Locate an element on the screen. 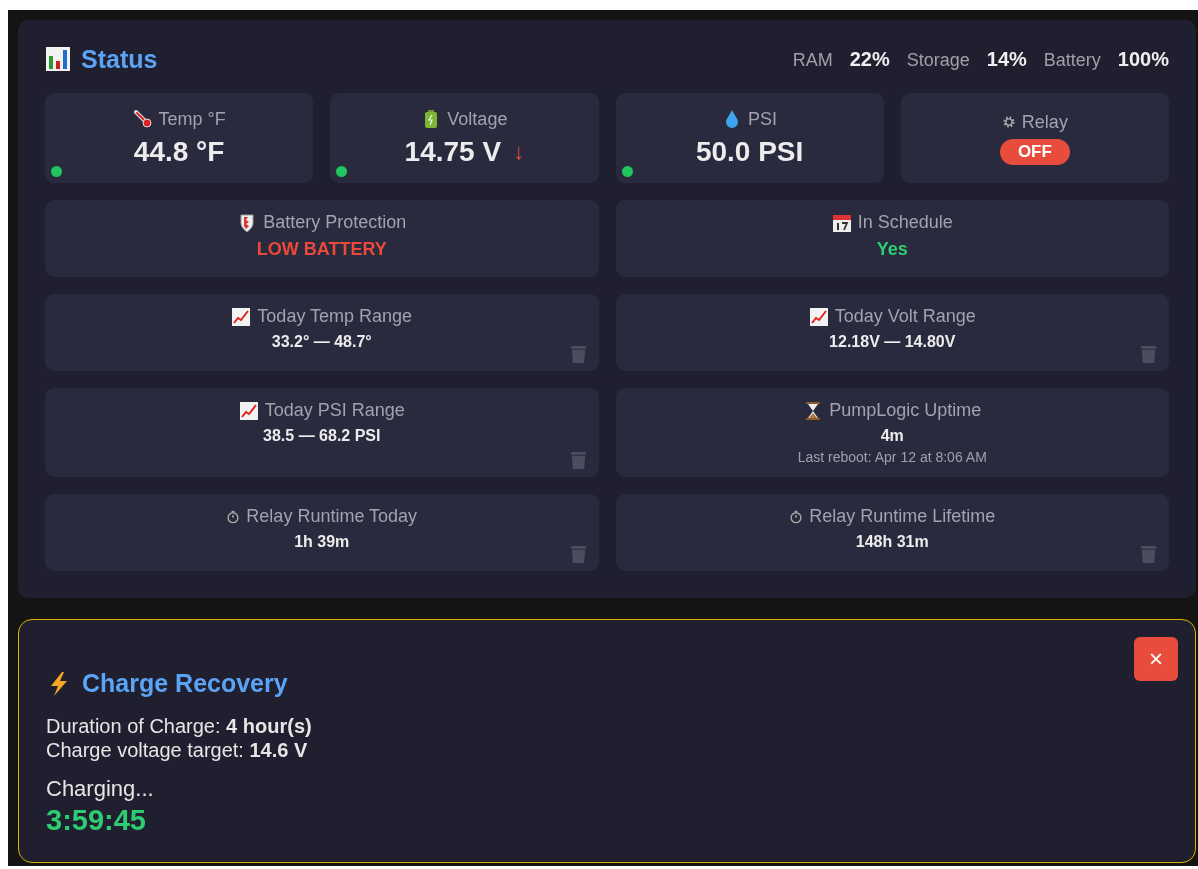 This screenshot has width=1198, height=869. stat-value: 22% is located at coordinates (869, 59).